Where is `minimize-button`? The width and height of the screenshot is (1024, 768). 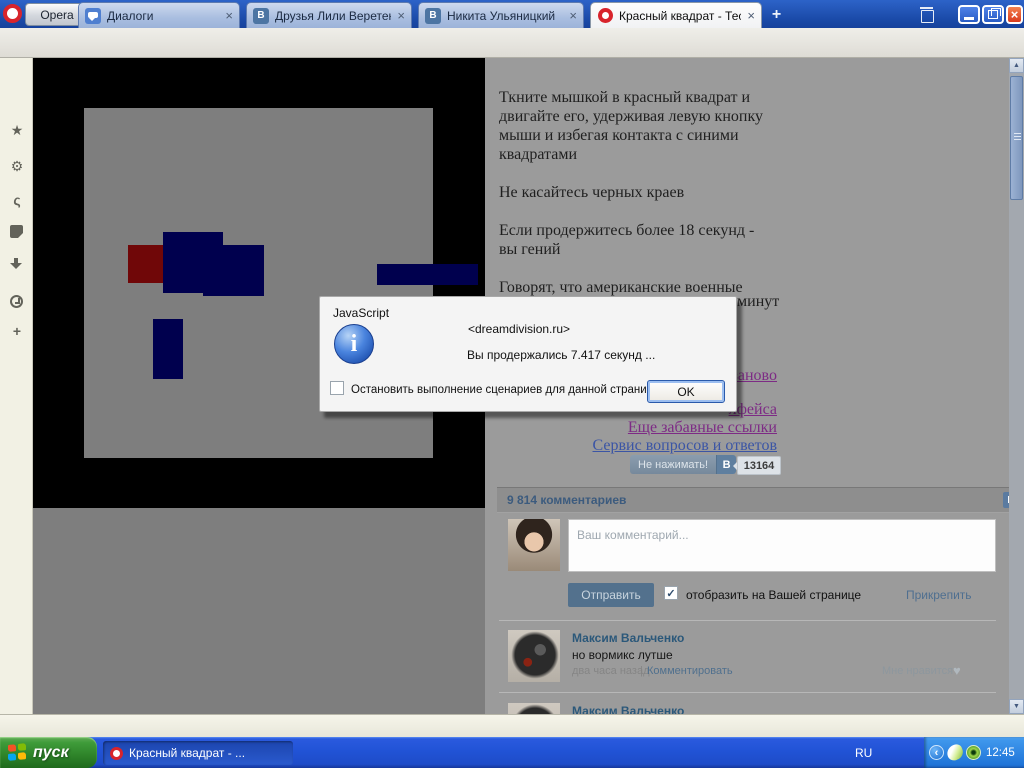 minimize-button is located at coordinates (969, 14).